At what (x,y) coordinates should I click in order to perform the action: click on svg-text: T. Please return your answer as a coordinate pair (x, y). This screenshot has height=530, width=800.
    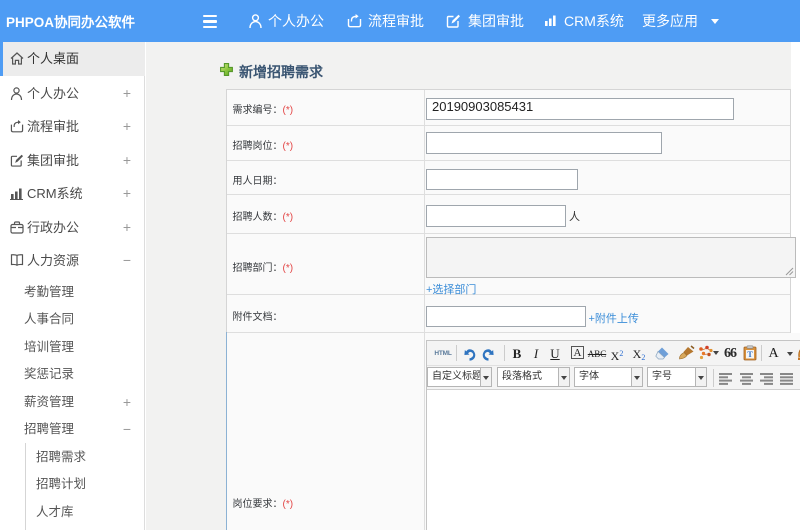
    Looking at the image, I should click on (750, 354).